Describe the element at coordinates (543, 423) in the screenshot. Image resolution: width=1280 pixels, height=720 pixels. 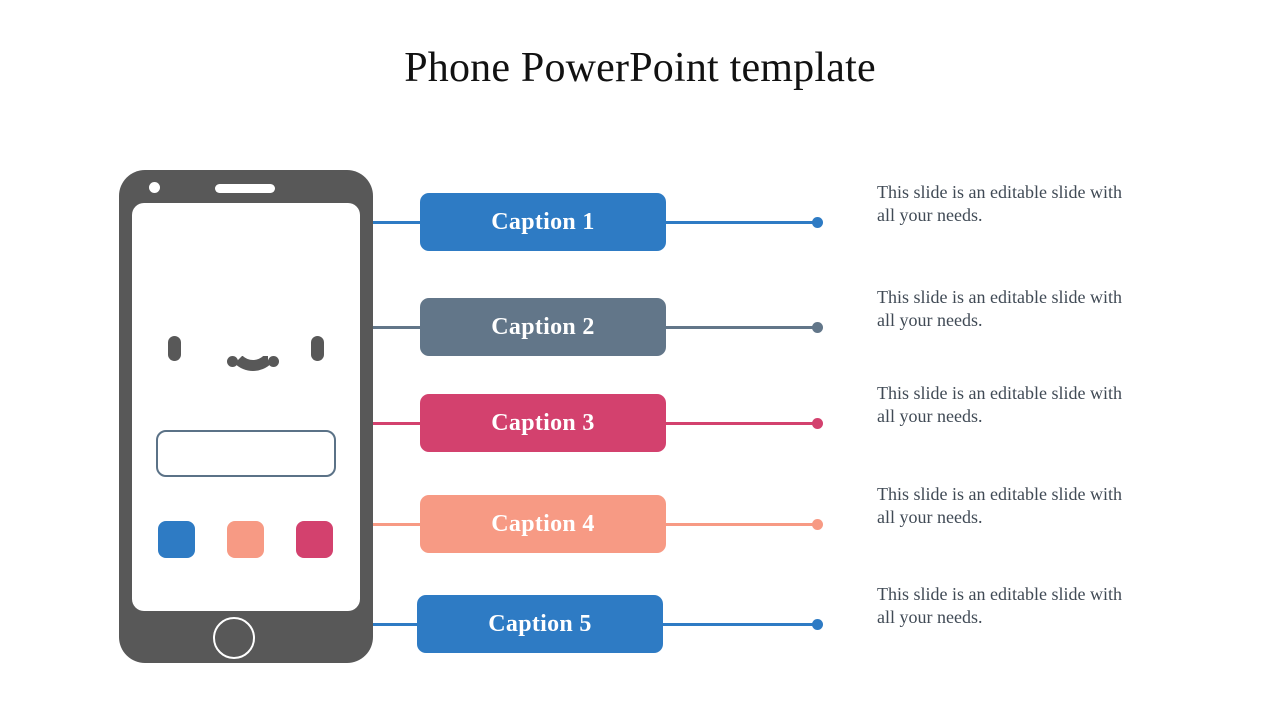
I see `caption-box-3: Caption 3` at that location.